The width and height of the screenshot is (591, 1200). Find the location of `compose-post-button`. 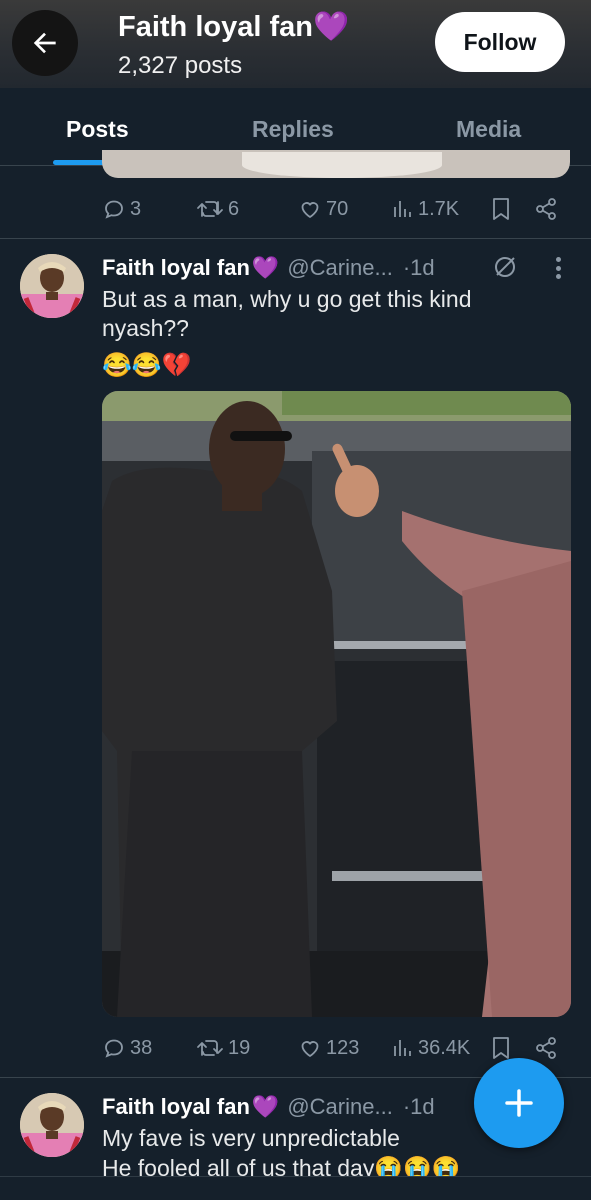

compose-post-button is located at coordinates (519, 1103).